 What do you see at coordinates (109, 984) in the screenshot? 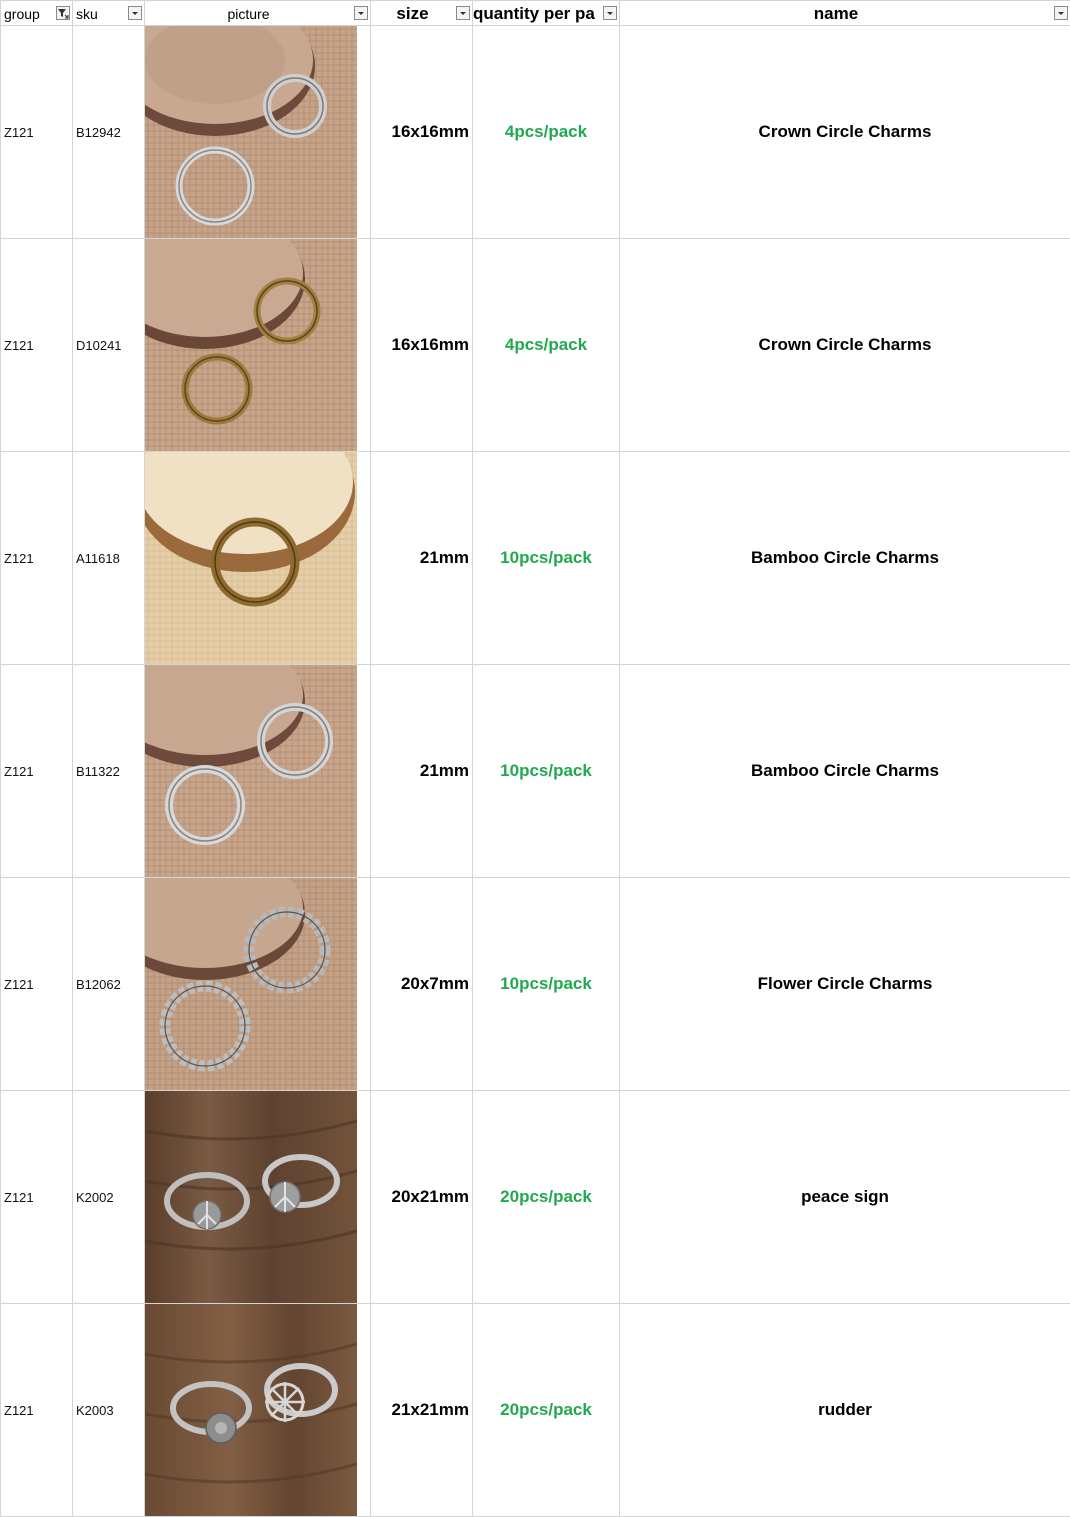
I see `cell-sku: B12062` at bounding box center [109, 984].